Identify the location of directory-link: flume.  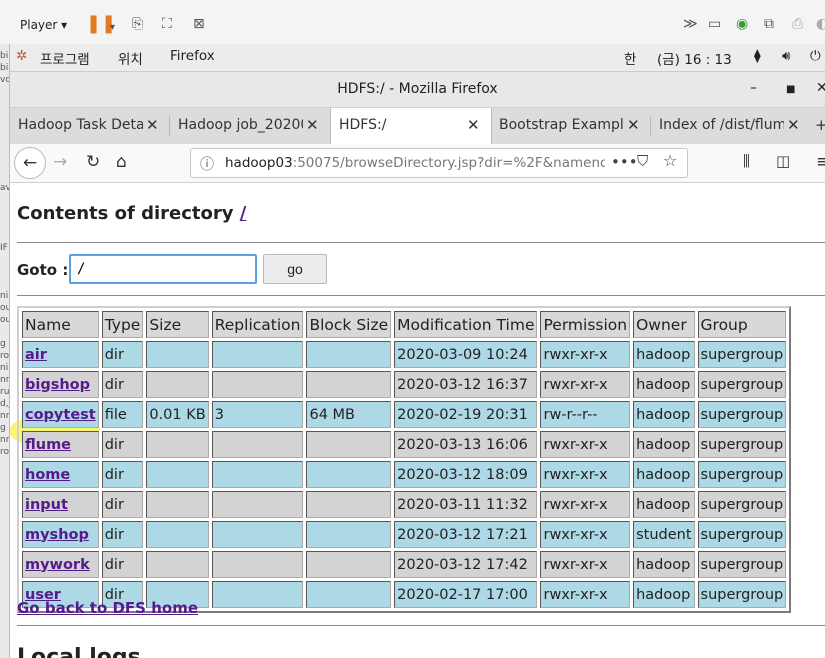
(48, 445).